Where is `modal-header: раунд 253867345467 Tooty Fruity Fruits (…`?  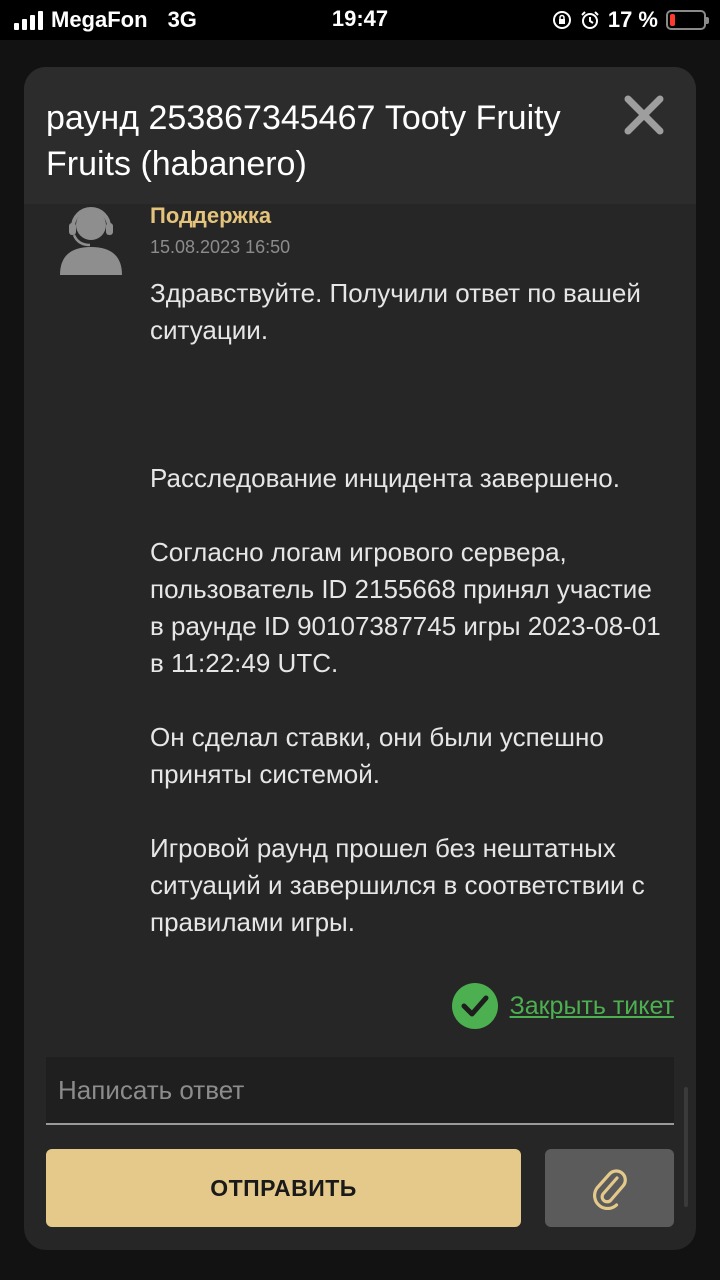
modal-header: раунд 253867345467 Tooty Fruity Fruits (… is located at coordinates (360, 135).